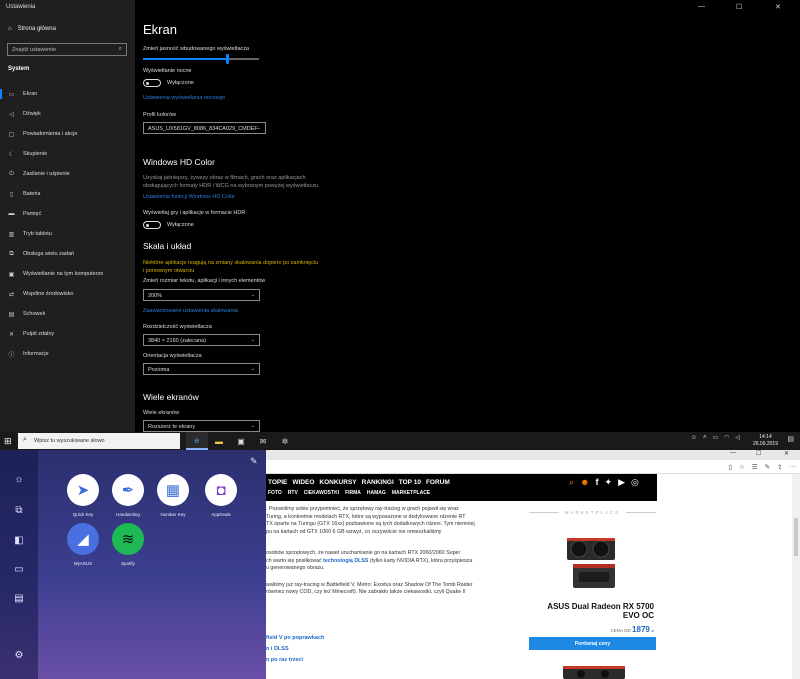 This screenshot has width=800, height=679. I want to click on app-tile-0: ➤ Quick Key, so click(83, 495).